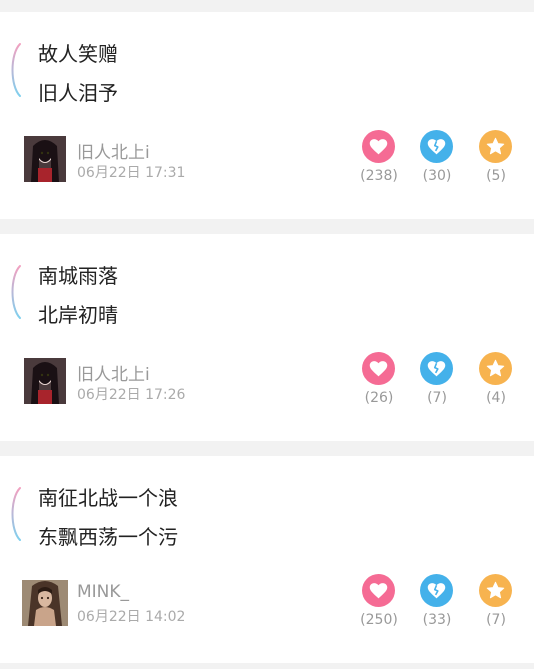 The width and height of the screenshot is (534, 669). I want to click on post-text-line: 旧人泪予, so click(78, 93).